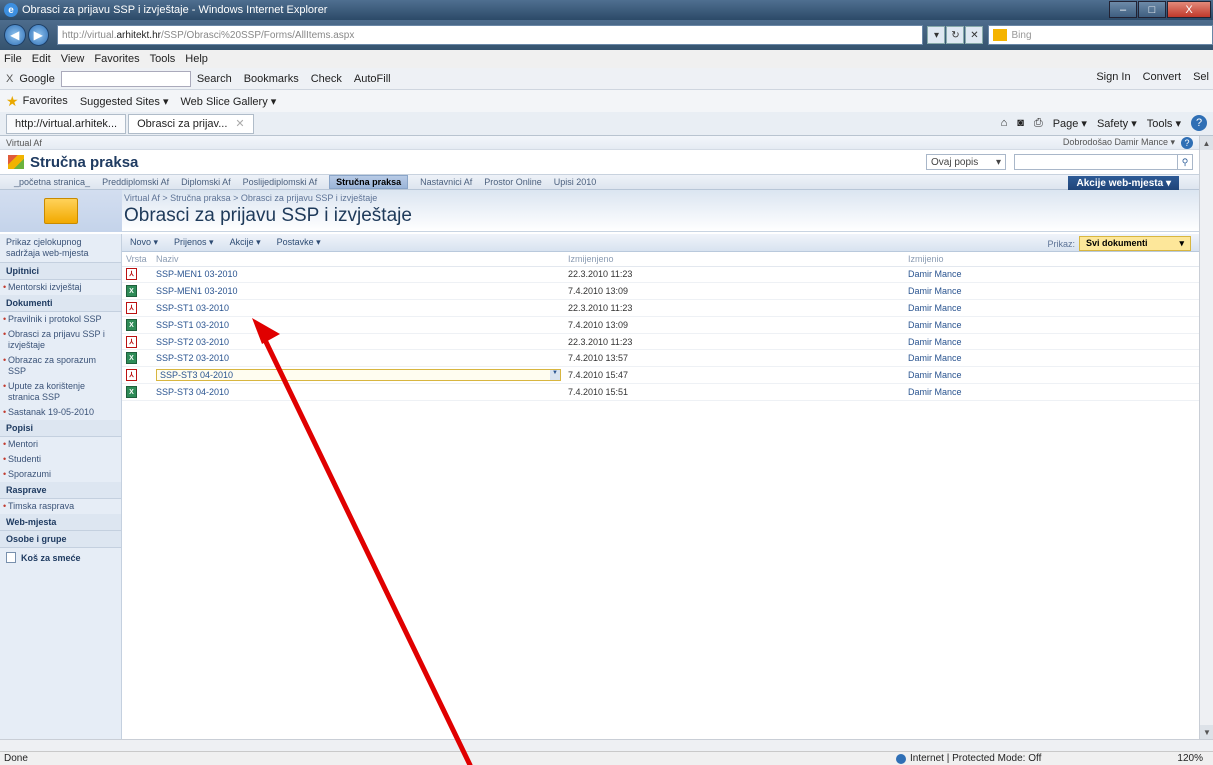  Describe the element at coordinates (1123, 9) in the screenshot. I see `minimize-button: –` at that location.